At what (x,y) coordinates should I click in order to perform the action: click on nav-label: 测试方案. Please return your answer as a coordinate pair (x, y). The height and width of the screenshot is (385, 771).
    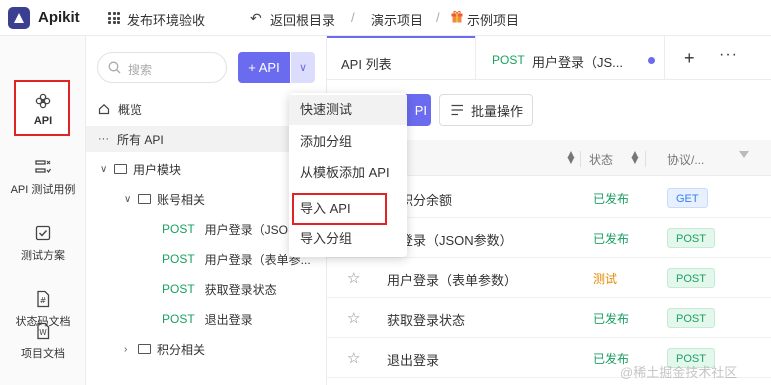
    Looking at the image, I should click on (43, 256).